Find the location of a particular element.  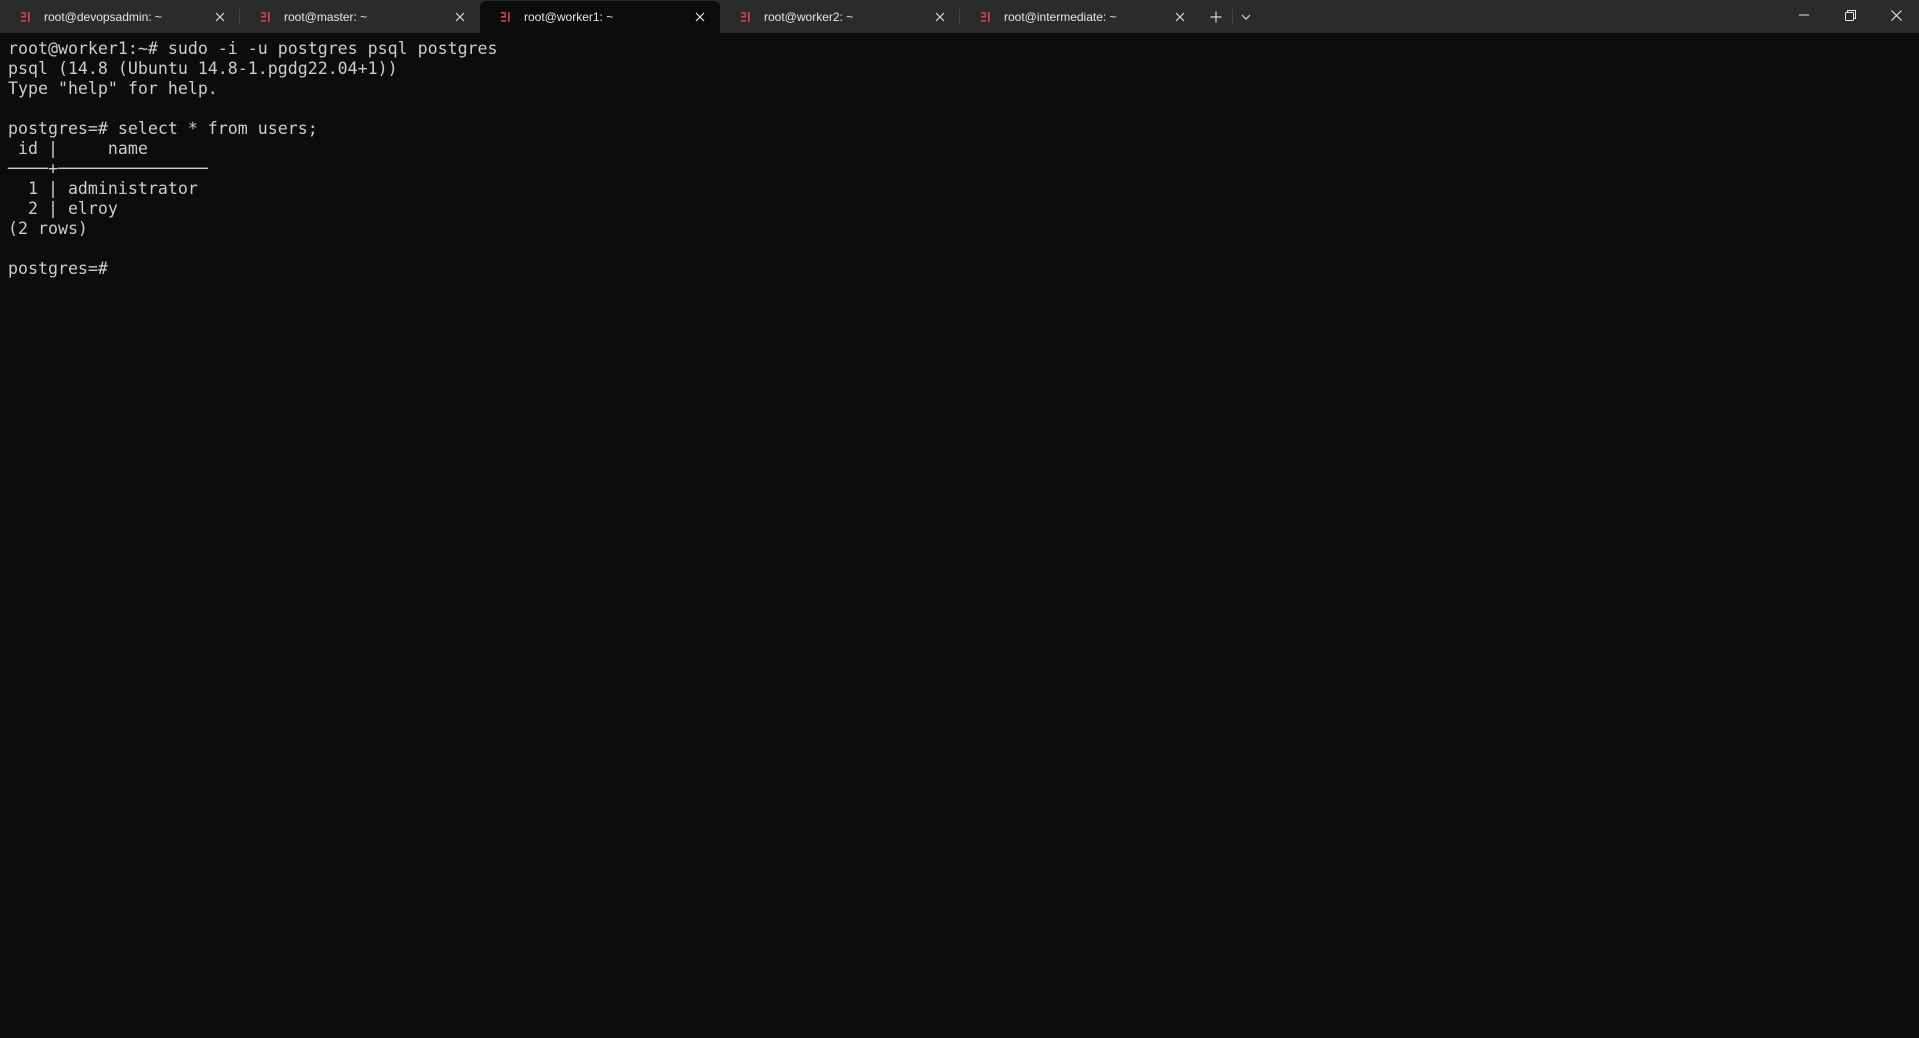

terminal-prompt-line: postgres=# is located at coordinates (959, 269).